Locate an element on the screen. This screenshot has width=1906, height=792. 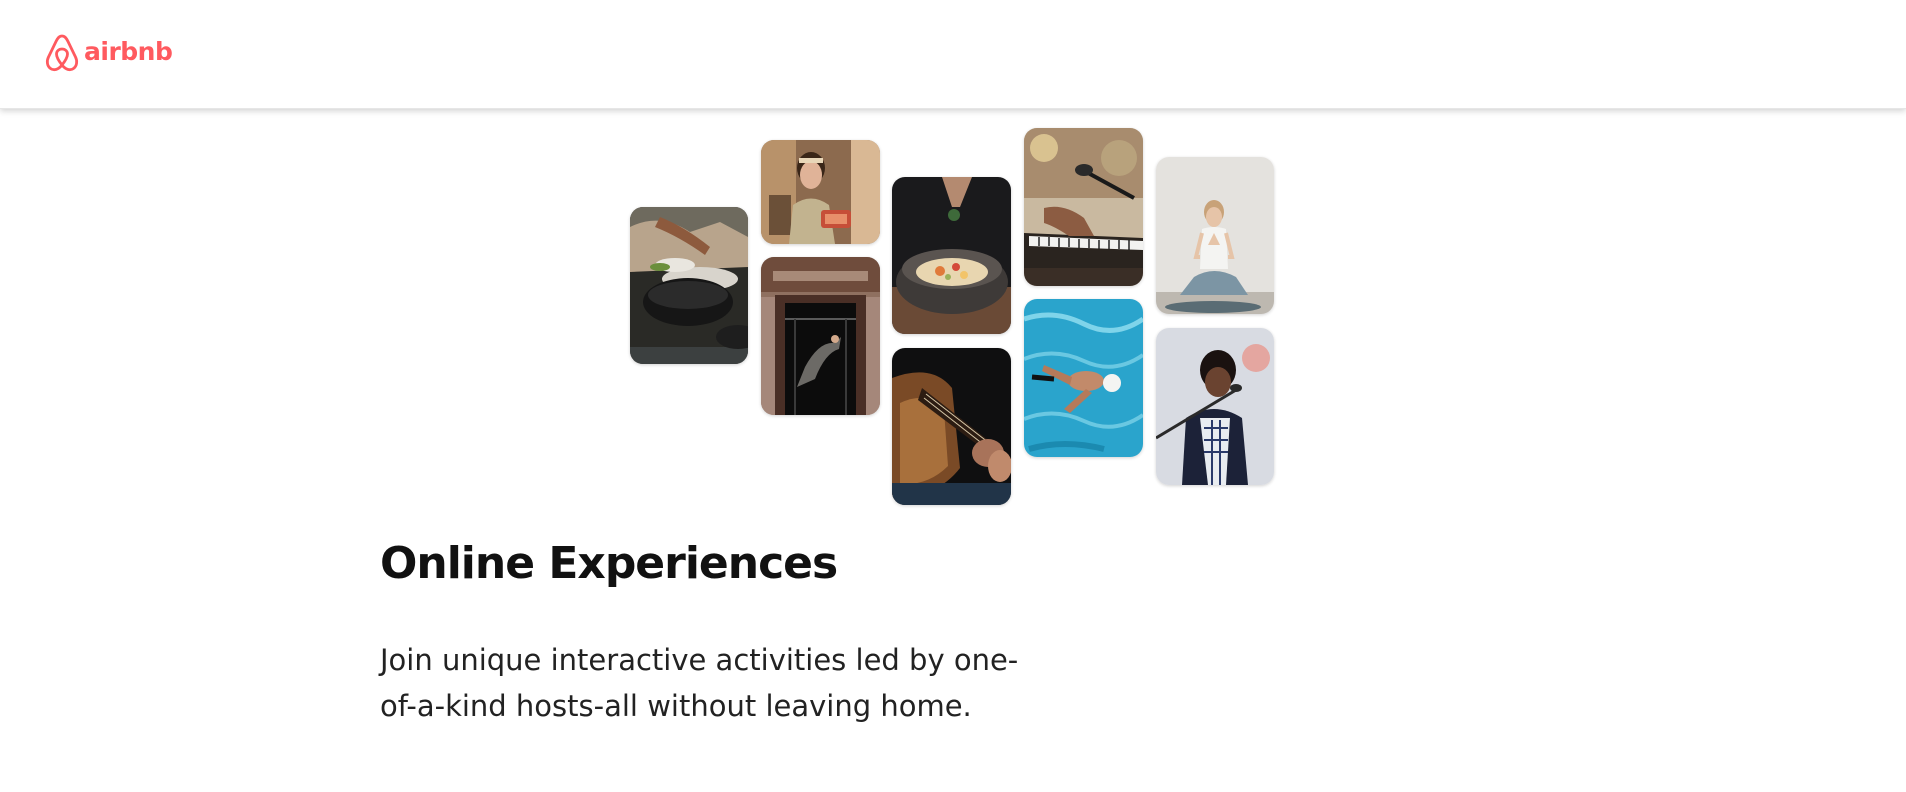
photo-cooking-pans is located at coordinates (689, 285).